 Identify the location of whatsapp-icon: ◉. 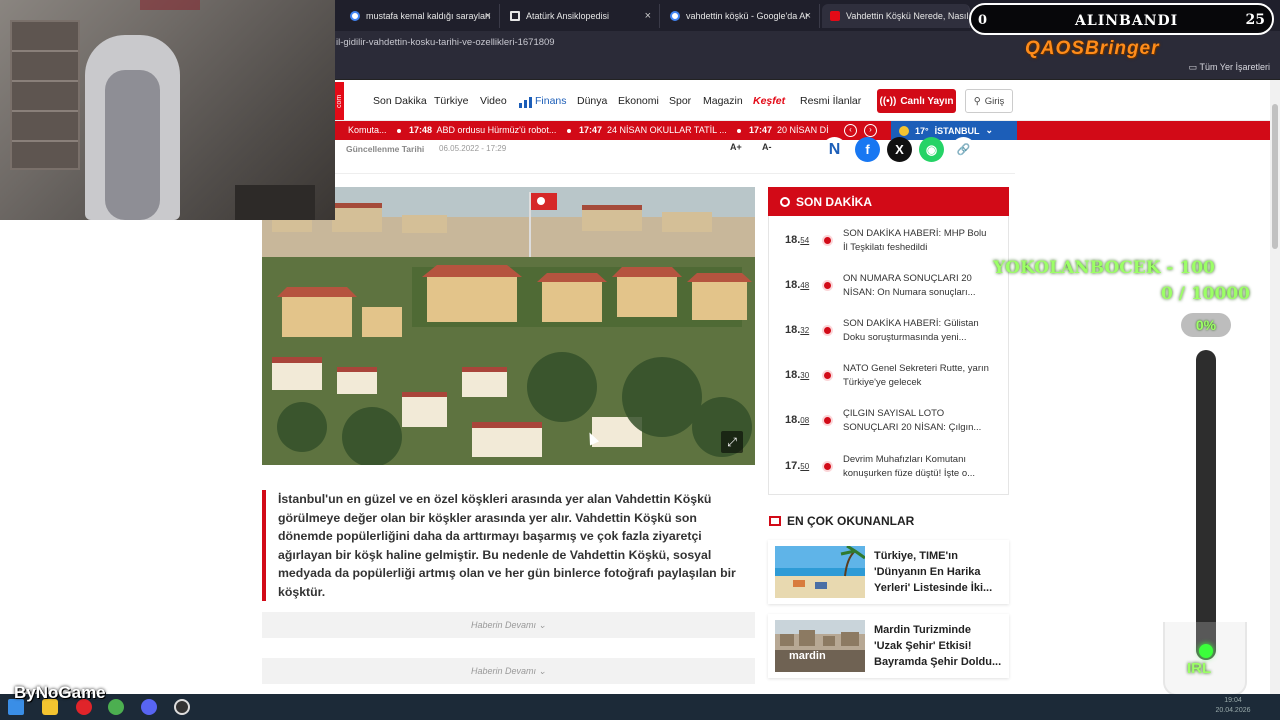
(931, 149).